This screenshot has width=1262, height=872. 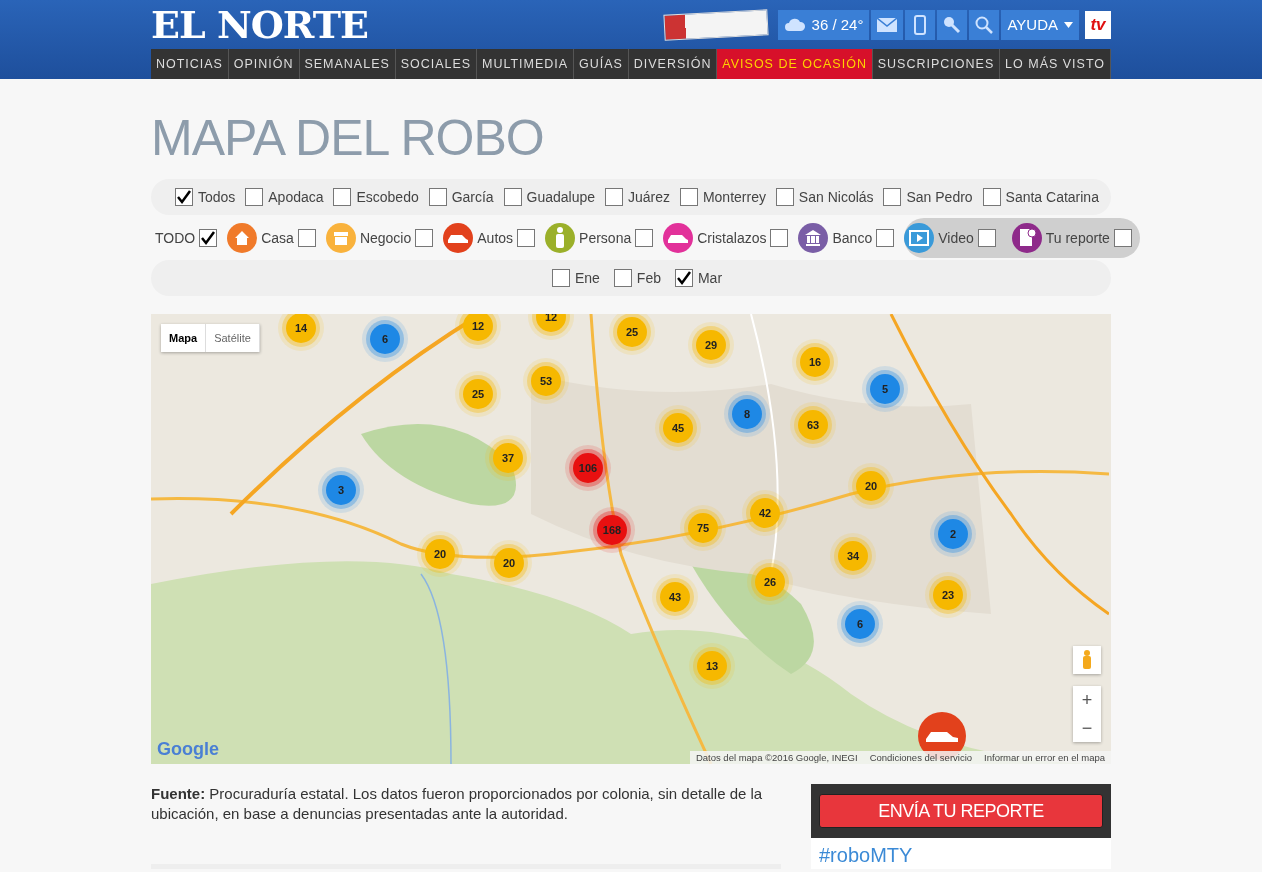 I want to click on checkbox-label: TODO, so click(x=175, y=238).